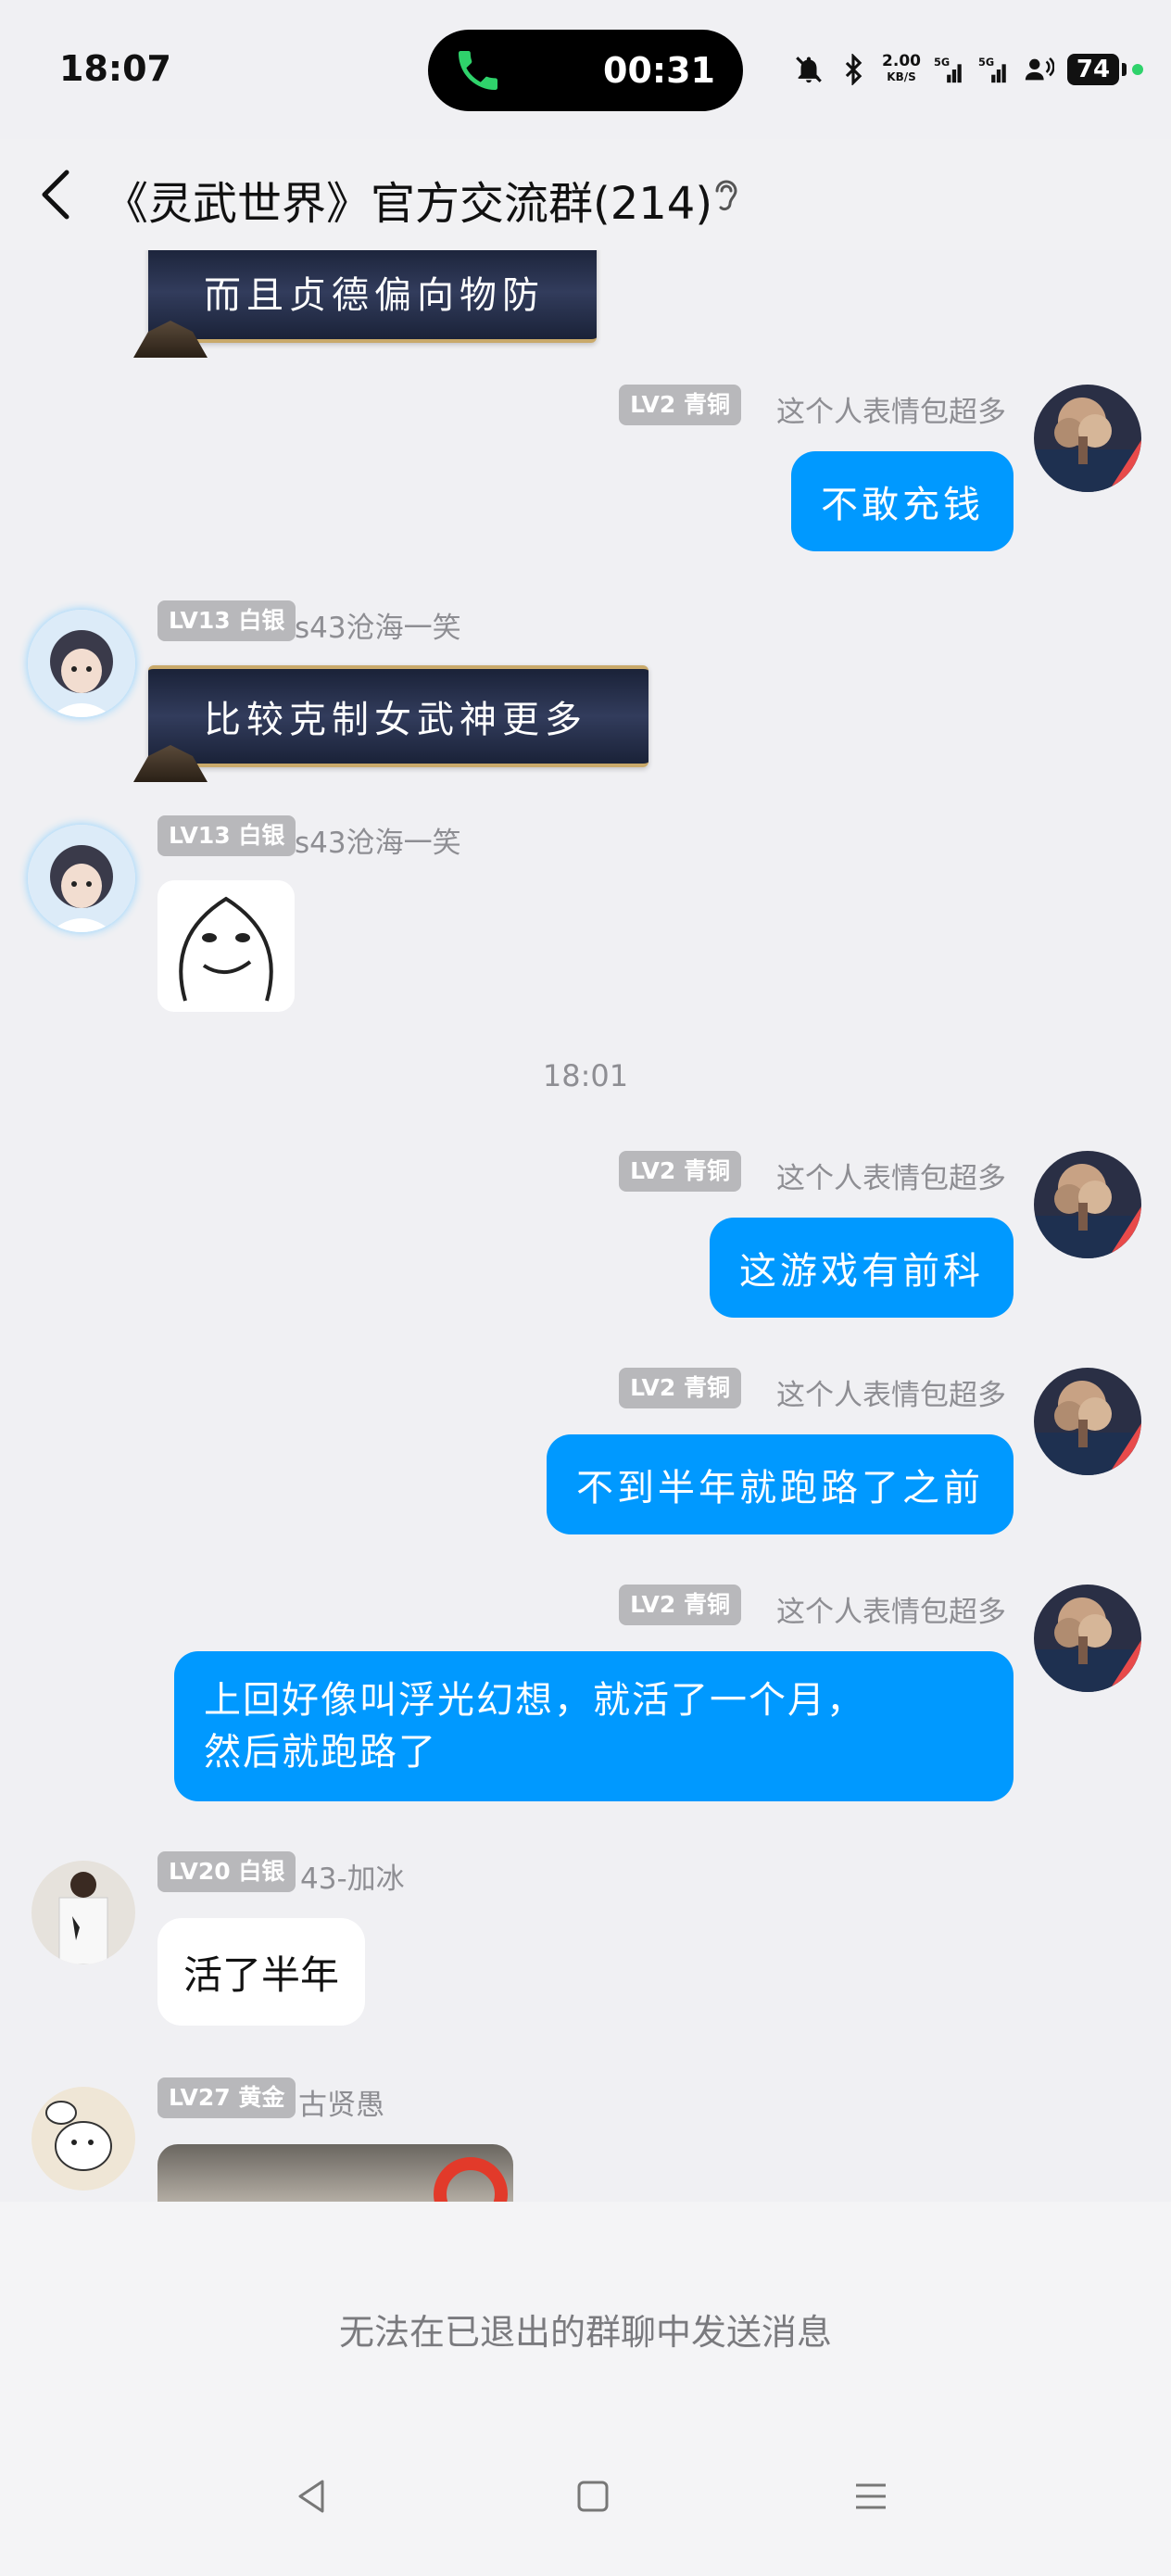 This screenshot has width=1171, height=2576. I want to click on signal-5g-secondary-icon: 5G, so click(992, 69).